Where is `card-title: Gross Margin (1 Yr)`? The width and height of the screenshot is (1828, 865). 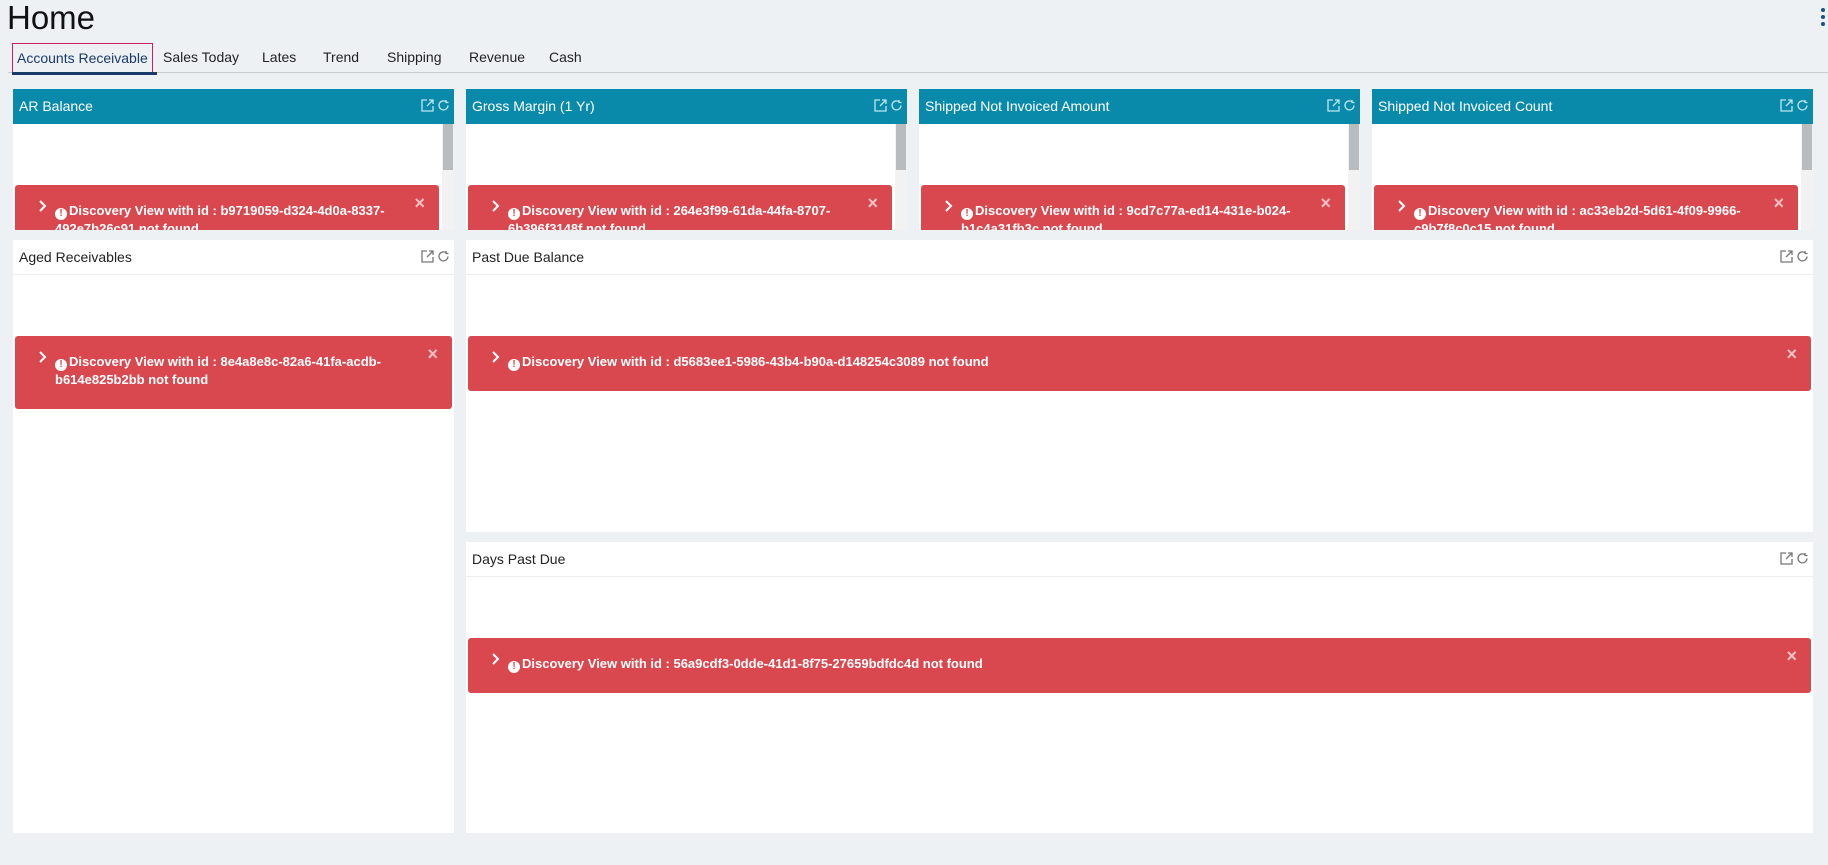 card-title: Gross Margin (1 Yr) is located at coordinates (533, 106).